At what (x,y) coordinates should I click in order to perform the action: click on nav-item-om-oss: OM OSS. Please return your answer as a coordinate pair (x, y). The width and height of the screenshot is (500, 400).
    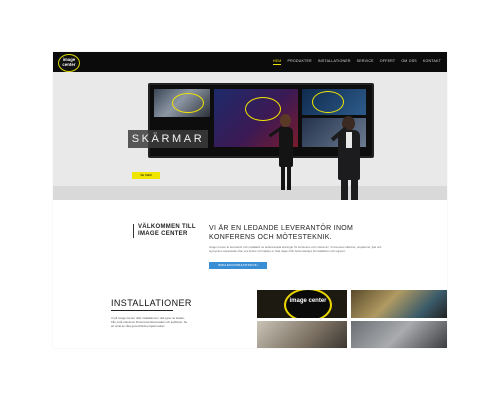
    Looking at the image, I should click on (409, 62).